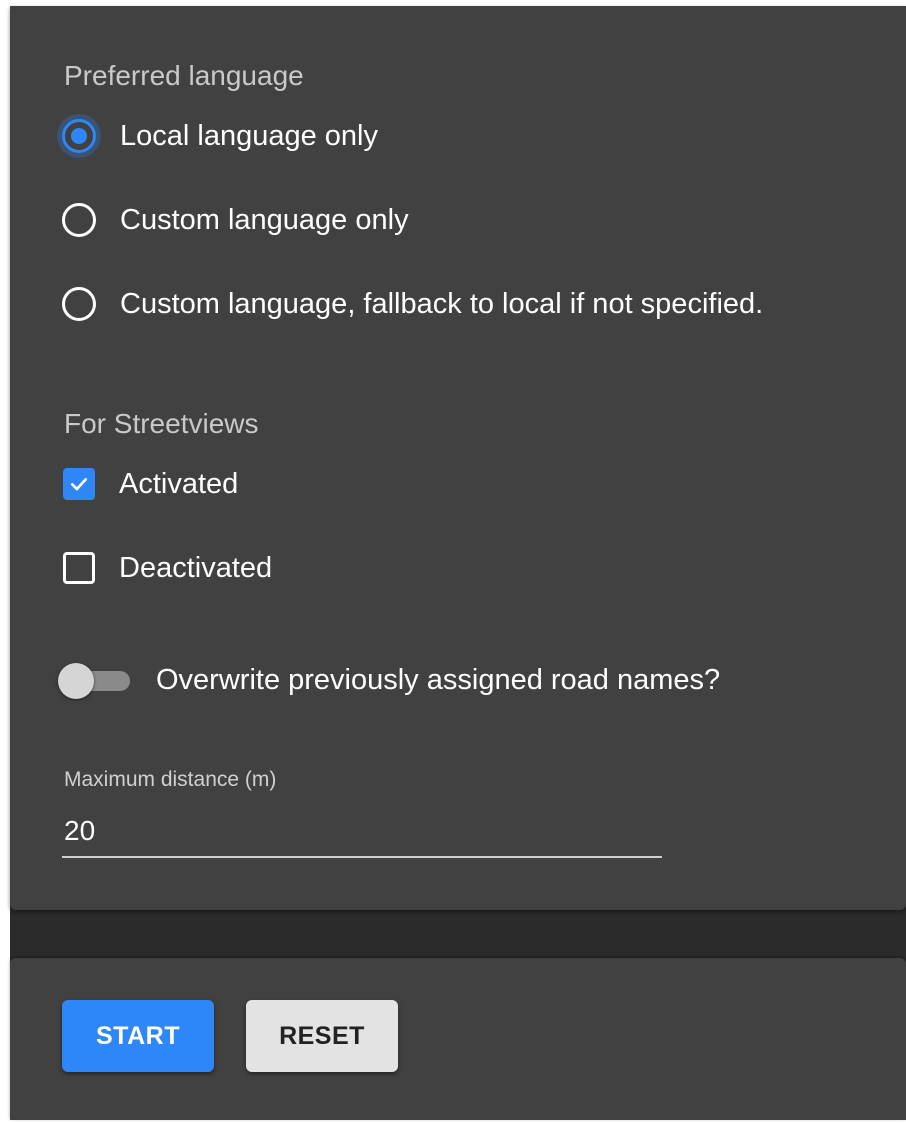 The width and height of the screenshot is (906, 1124). What do you see at coordinates (170, 779) in the screenshot?
I see `max-distance-label: Maximum distance (m)` at bounding box center [170, 779].